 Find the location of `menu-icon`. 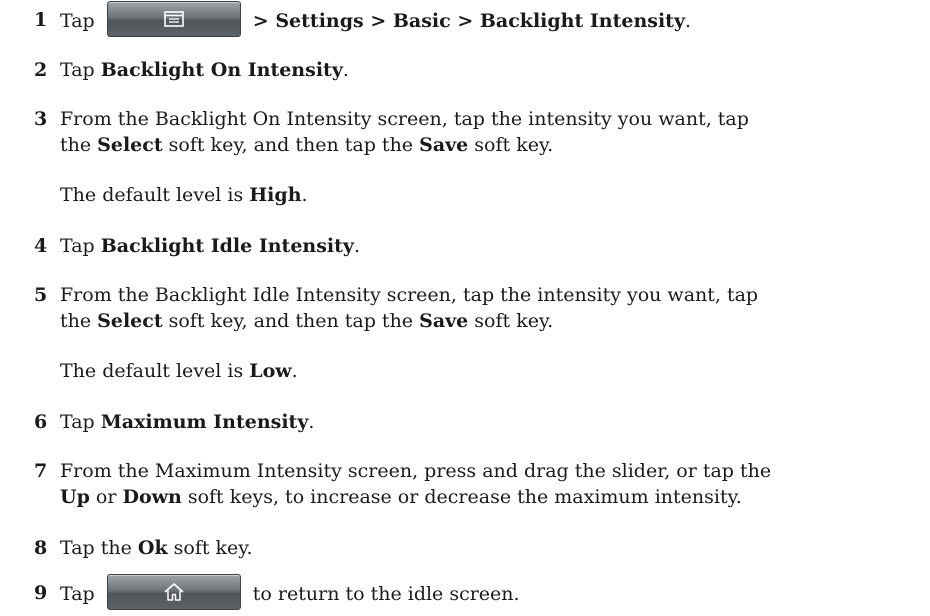

menu-icon is located at coordinates (173, 19).